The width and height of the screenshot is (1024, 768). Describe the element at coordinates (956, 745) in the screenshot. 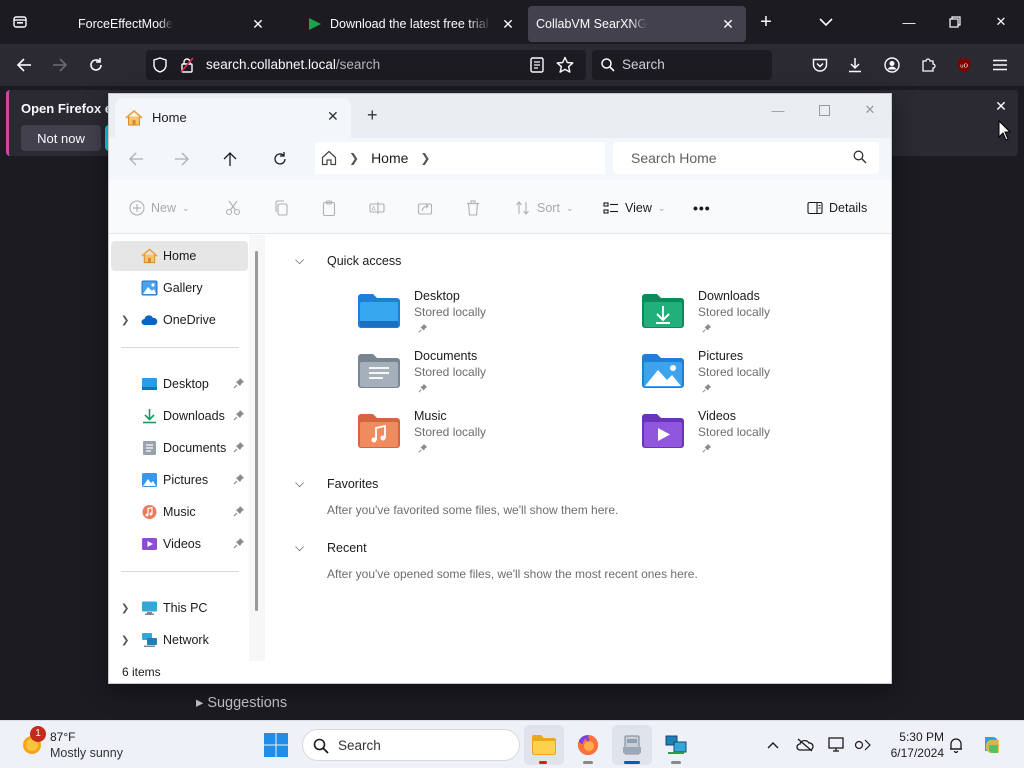

I see `notifications-button` at that location.